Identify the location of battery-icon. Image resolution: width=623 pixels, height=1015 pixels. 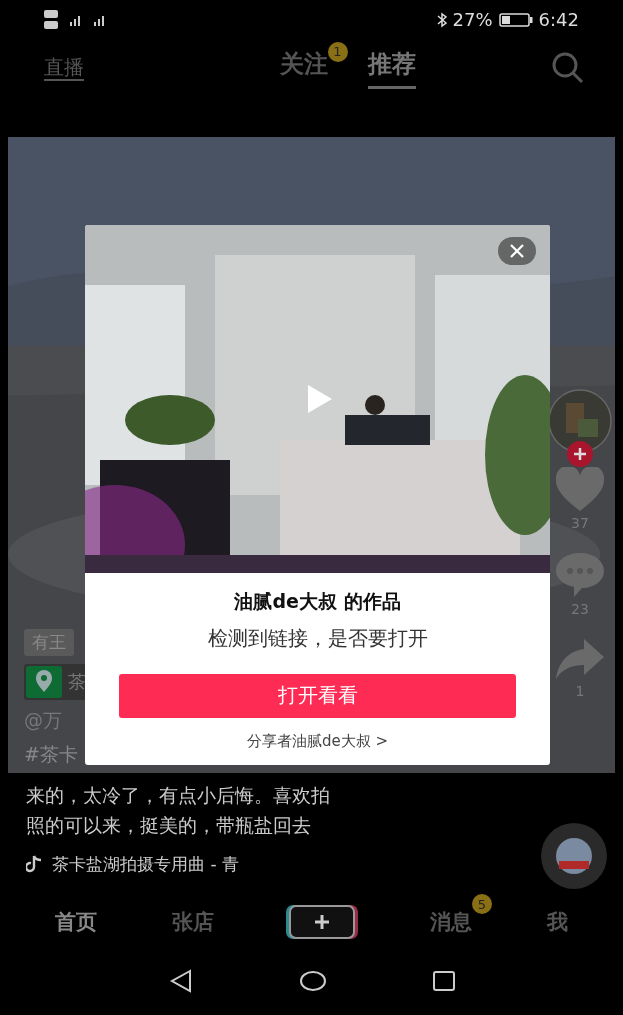
(515, 19).